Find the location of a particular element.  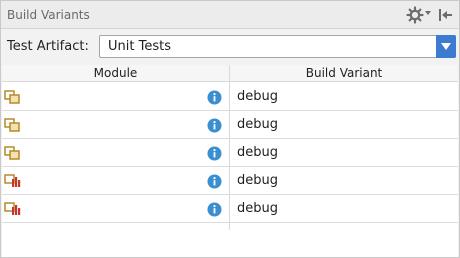

test-artifact-select: Unit Tests is located at coordinates (277, 46).